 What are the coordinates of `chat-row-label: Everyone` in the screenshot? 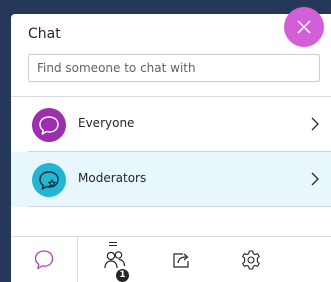 It's located at (106, 123).